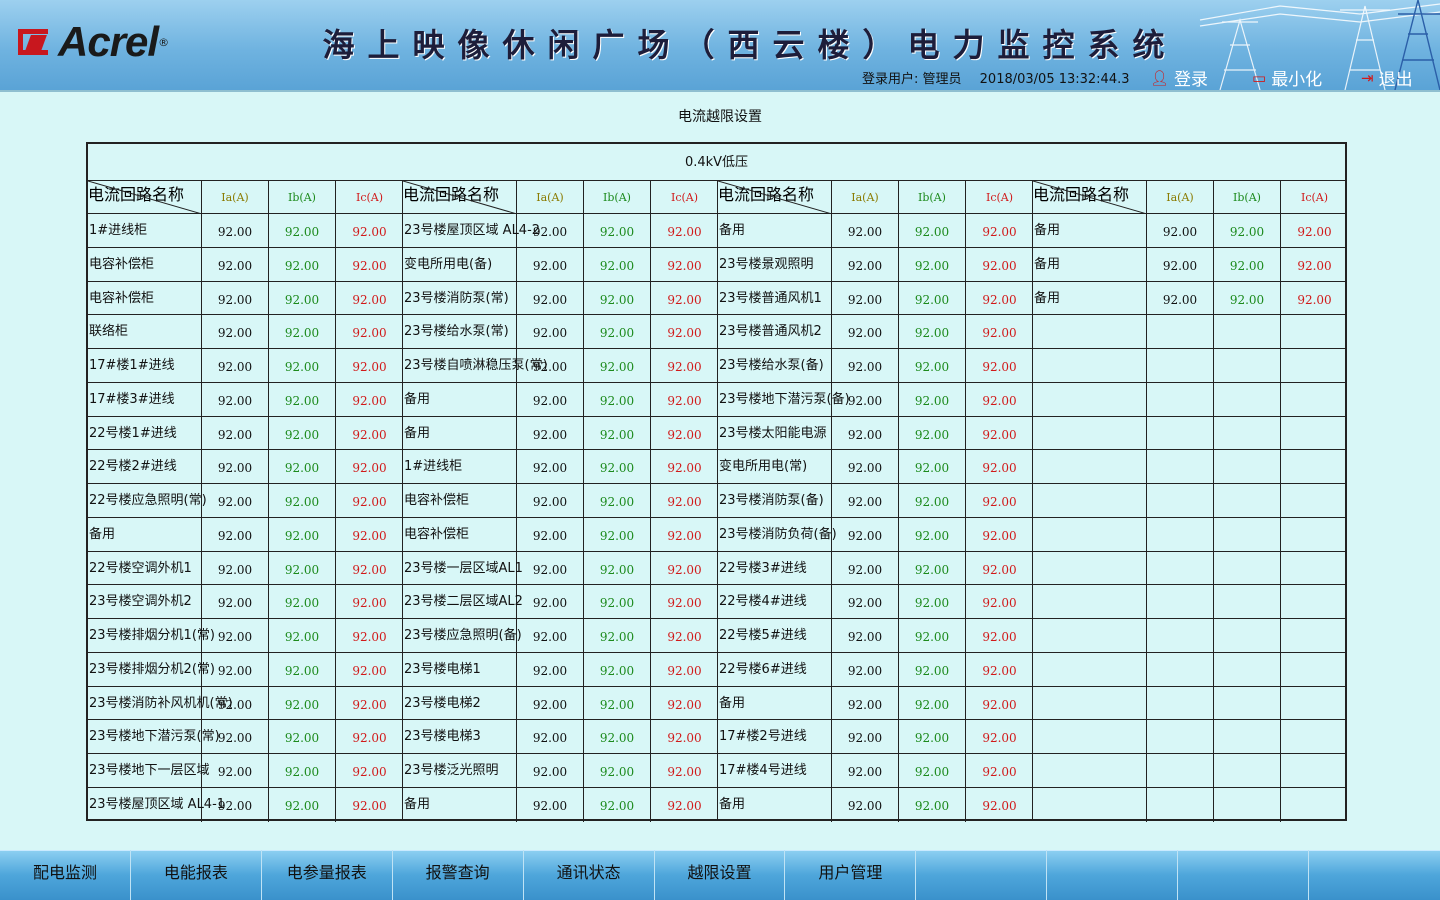 The width and height of the screenshot is (1440, 900). What do you see at coordinates (65, 875) in the screenshot?
I see `nav-button-0: 配电监测` at bounding box center [65, 875].